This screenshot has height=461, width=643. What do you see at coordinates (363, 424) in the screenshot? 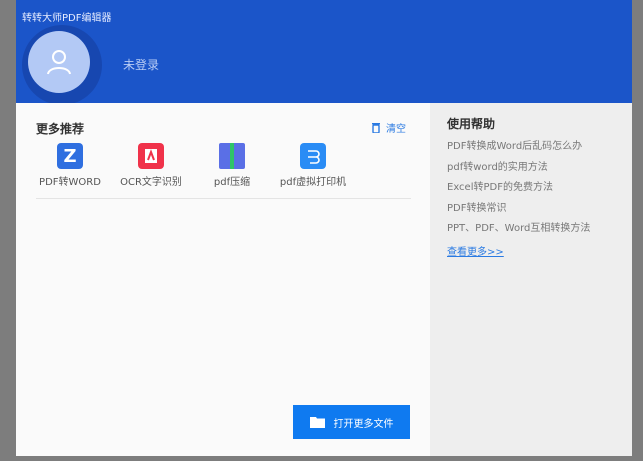
I see `open-button-label: 打开更多文件` at bounding box center [363, 424].